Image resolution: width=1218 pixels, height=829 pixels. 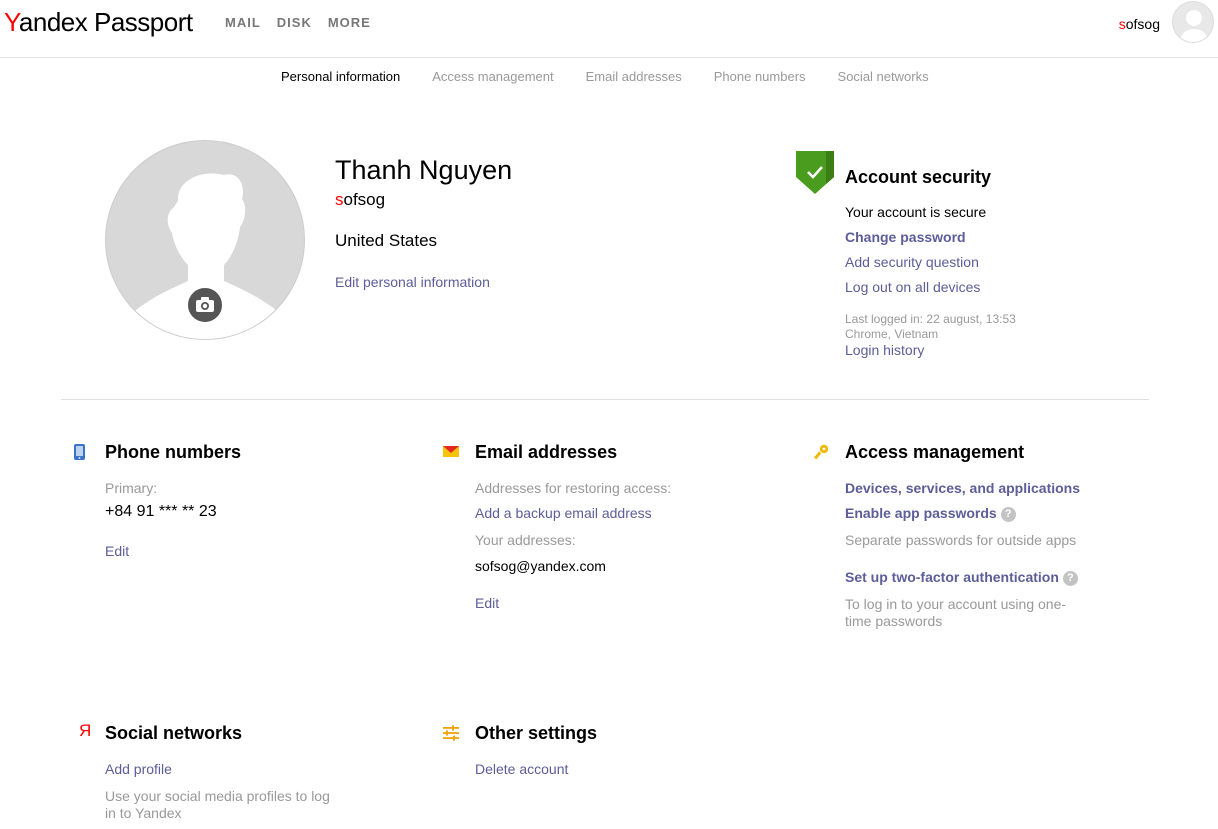 What do you see at coordinates (962, 488) in the screenshot?
I see `devices-services-apps-link: Devices, services, and applications` at bounding box center [962, 488].